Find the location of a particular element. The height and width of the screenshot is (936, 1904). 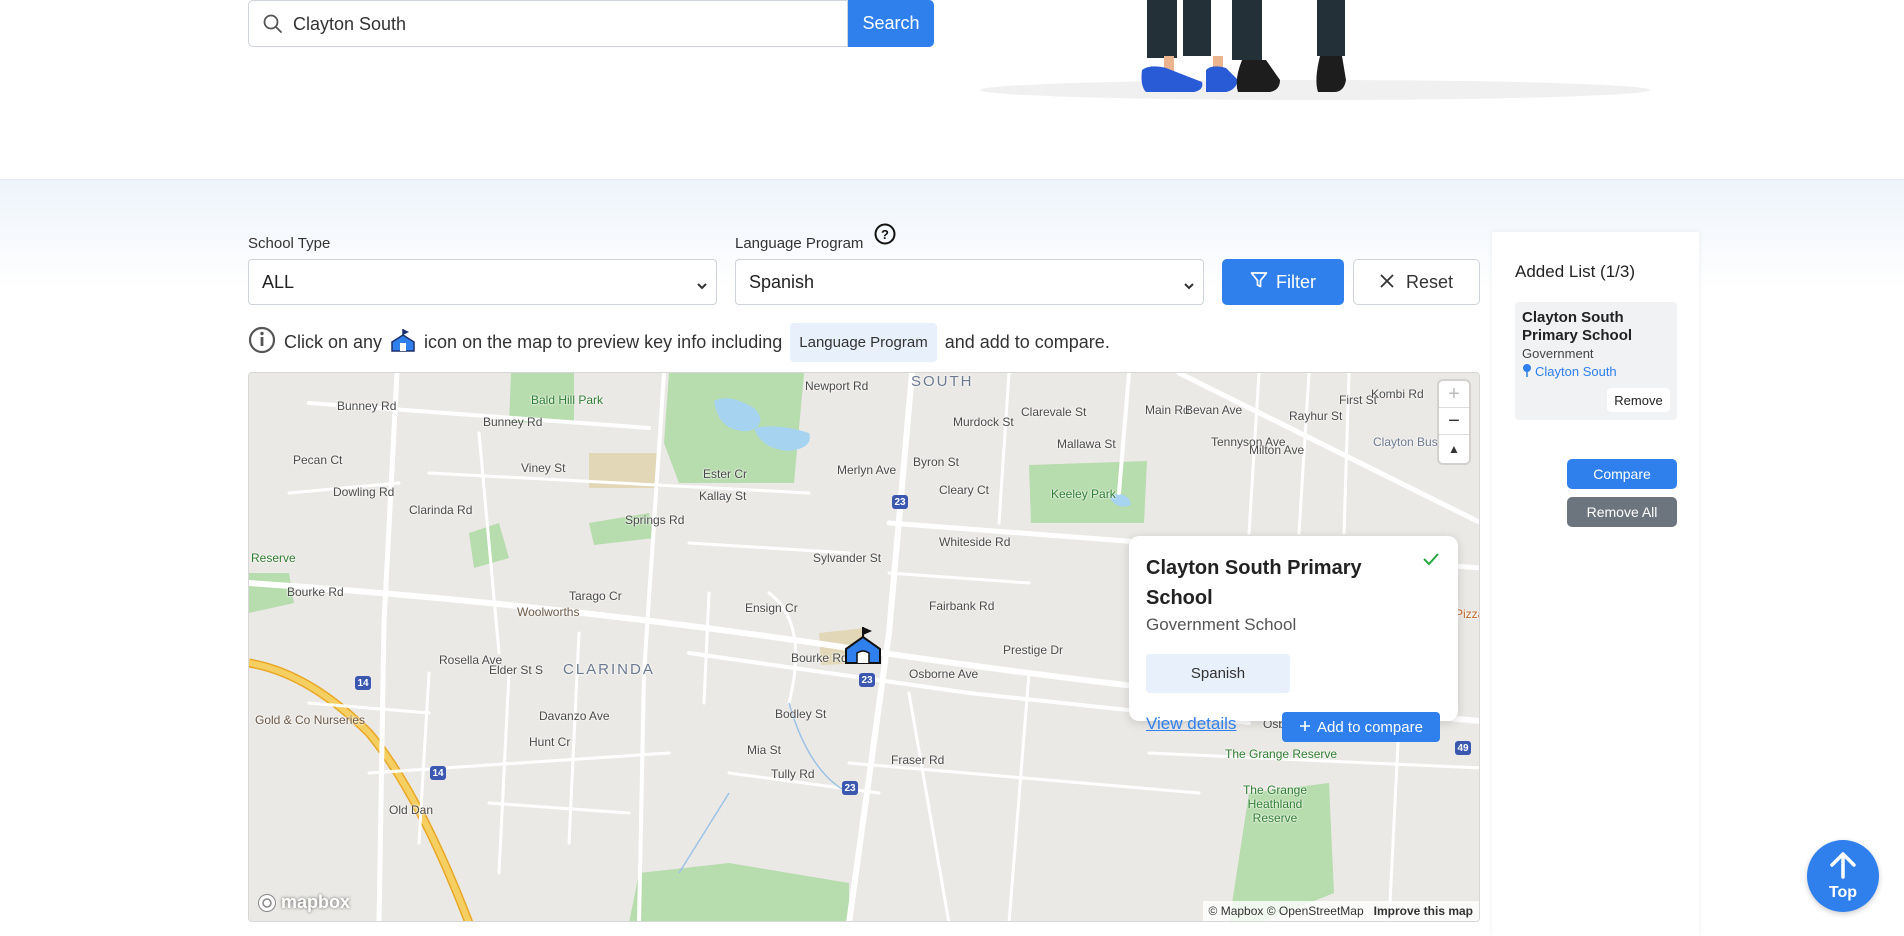

suburb-label: CLARINDA is located at coordinates (609, 669).